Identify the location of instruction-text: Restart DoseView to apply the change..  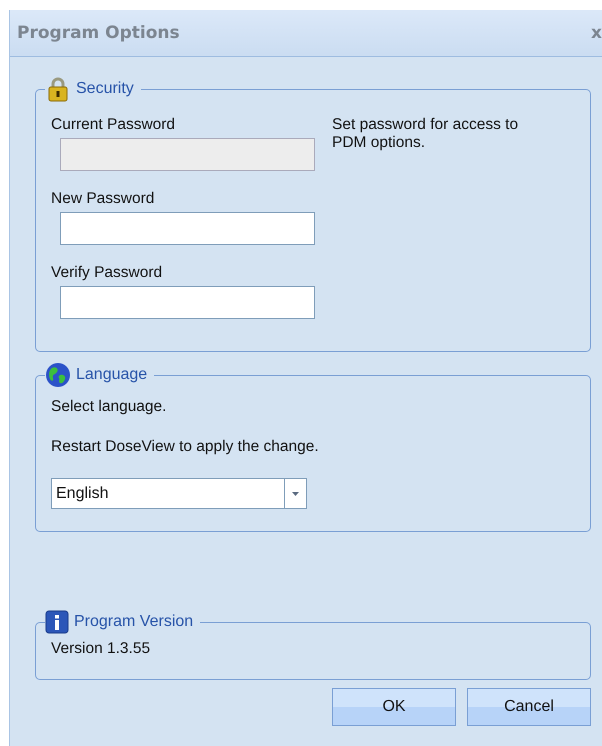
(185, 447).